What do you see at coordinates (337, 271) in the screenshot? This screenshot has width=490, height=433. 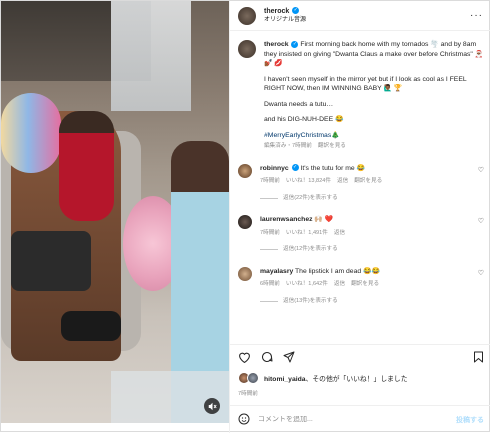 I see `comment-text: The lipstick I am dead 😂😂` at bounding box center [337, 271].